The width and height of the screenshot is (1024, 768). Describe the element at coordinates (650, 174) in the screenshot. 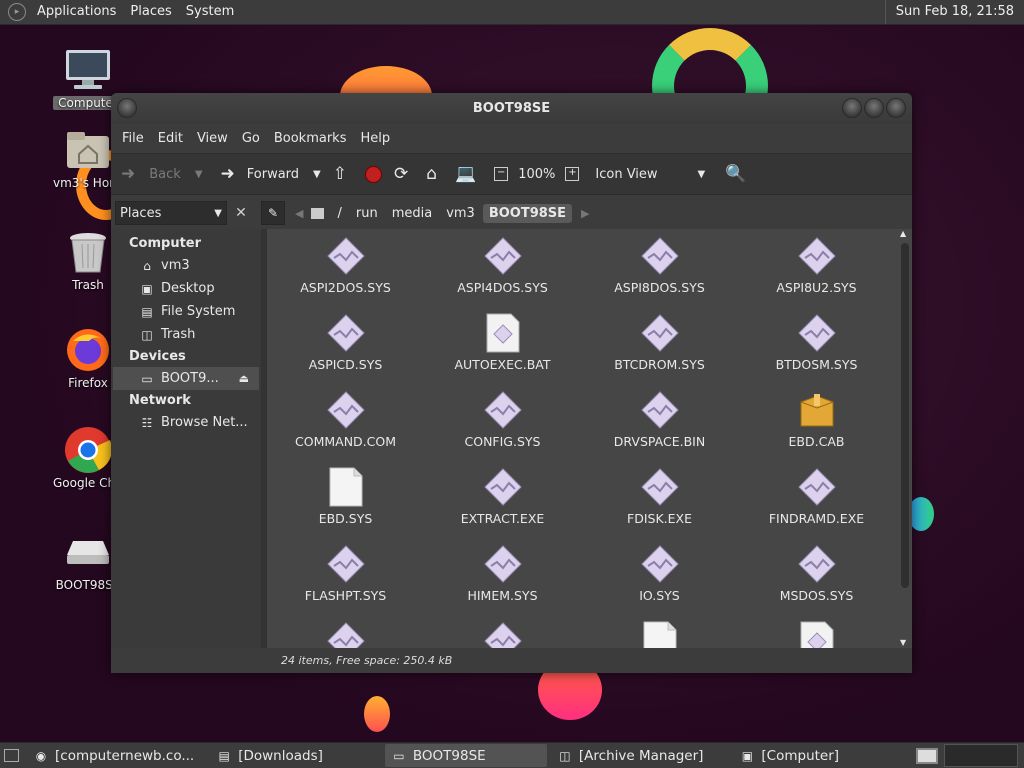

I see `view-mode-select: Icon View ▼` at that location.